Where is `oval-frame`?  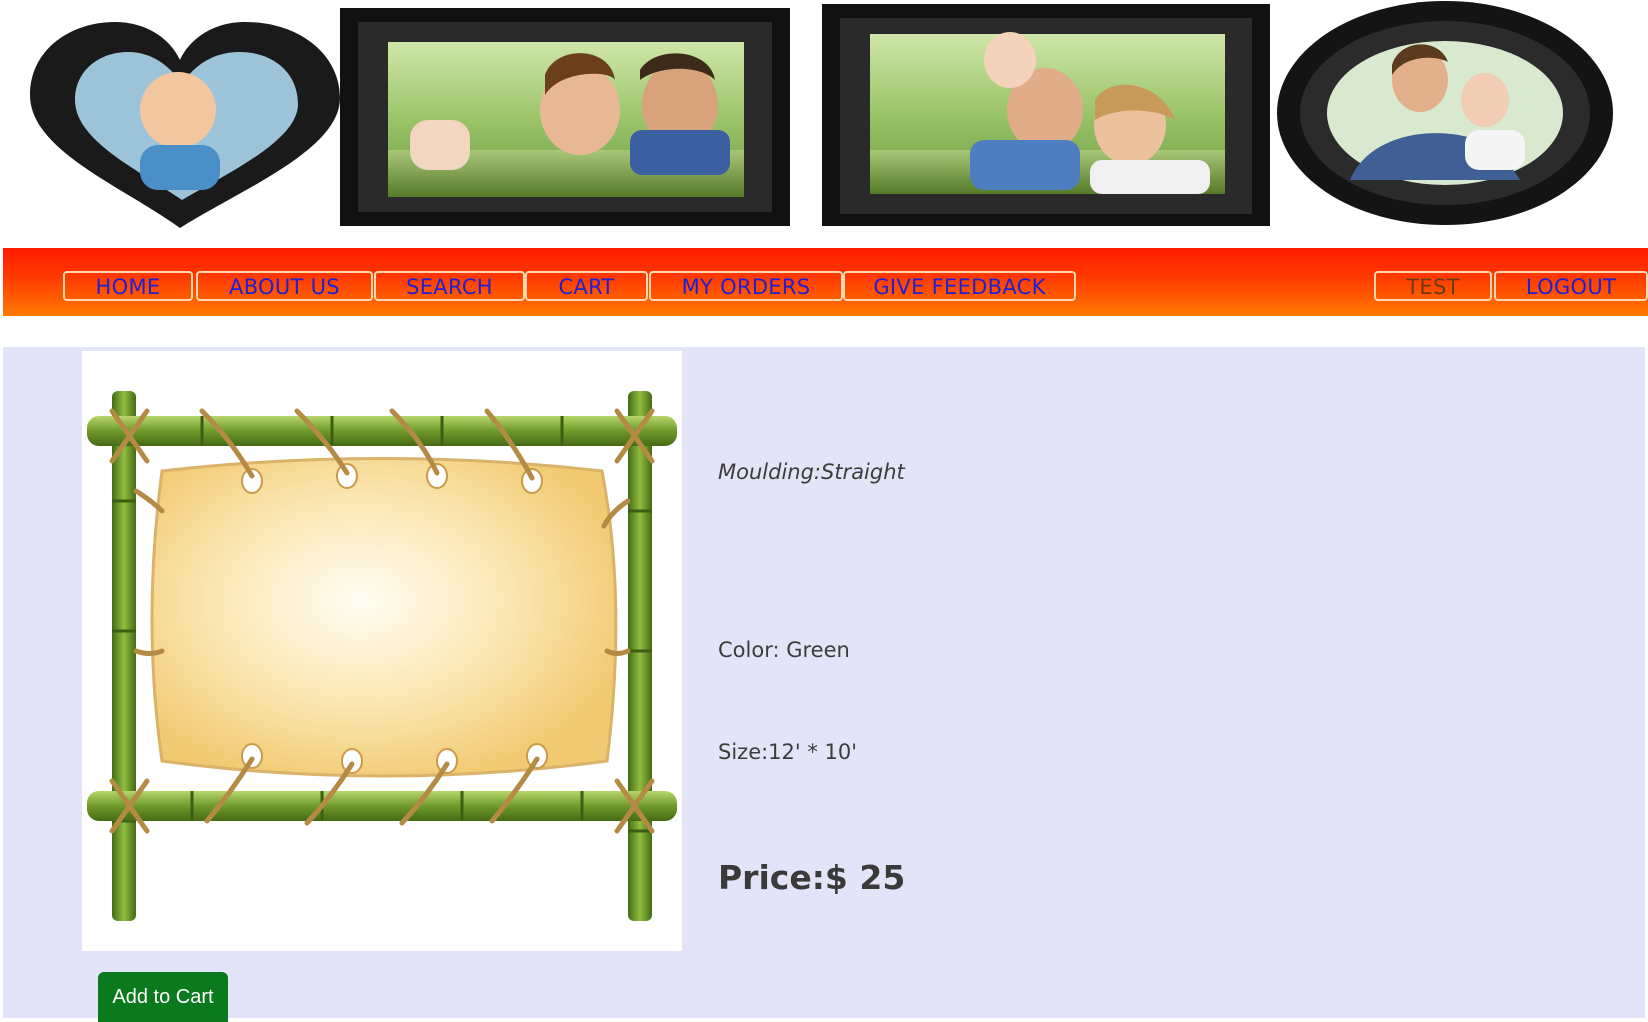 oval-frame is located at coordinates (1445, 113).